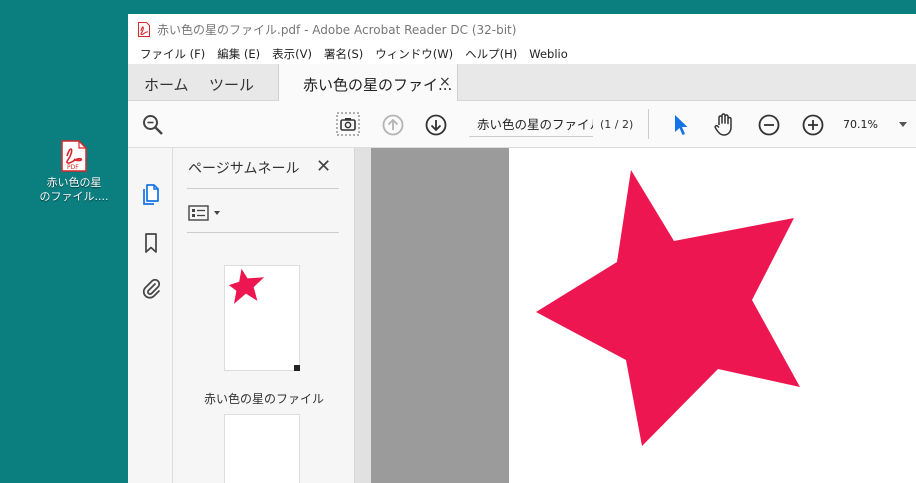 The image size is (916, 483). Describe the element at coordinates (343, 54) in the screenshot. I see `menu-sign: 署名(S)` at that location.